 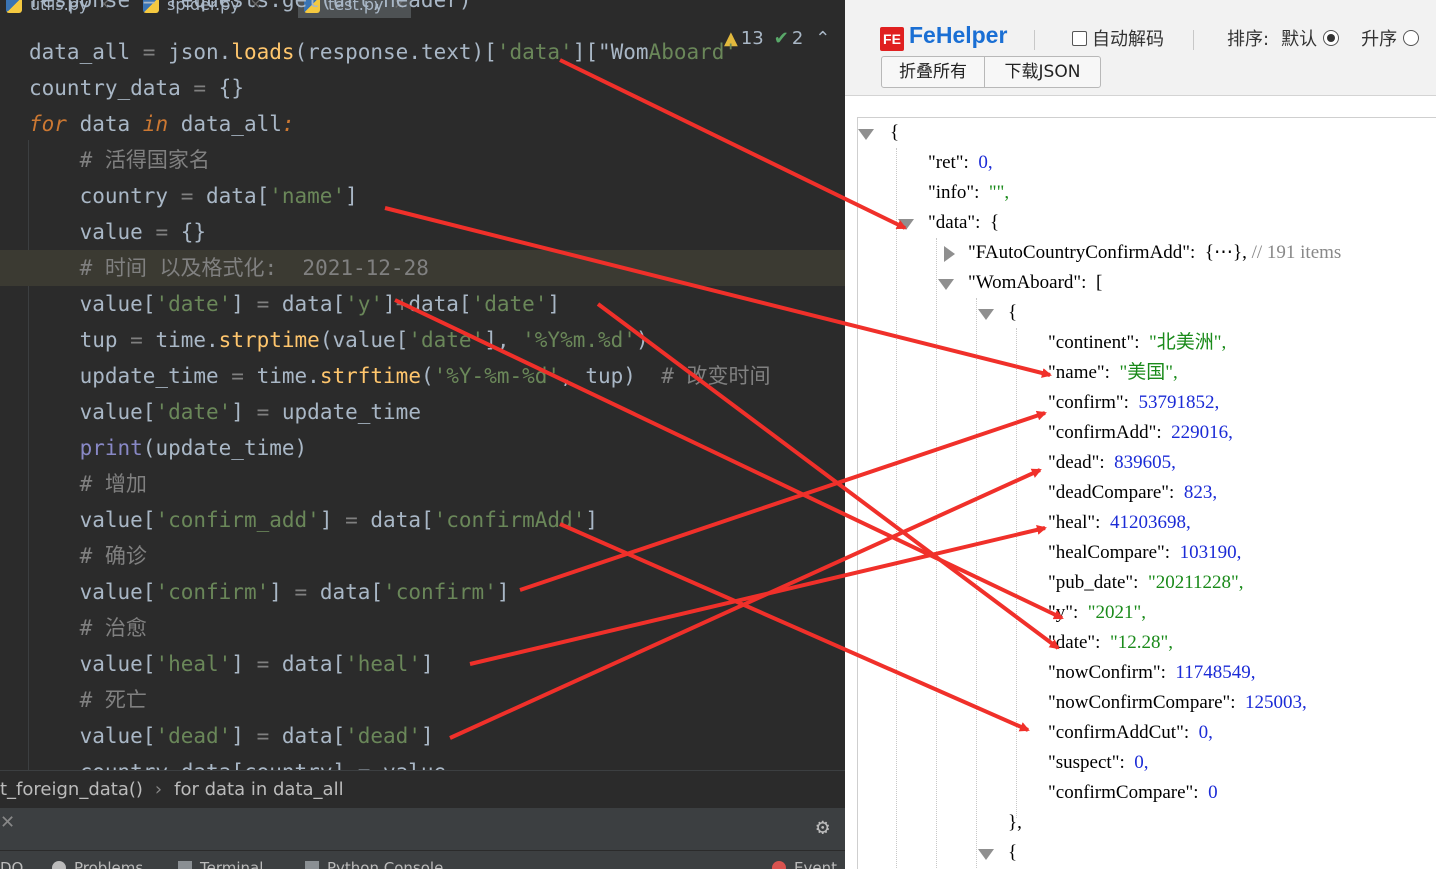 I want to click on json-field-row: "suspect": 0,, so click(x=1098, y=763).